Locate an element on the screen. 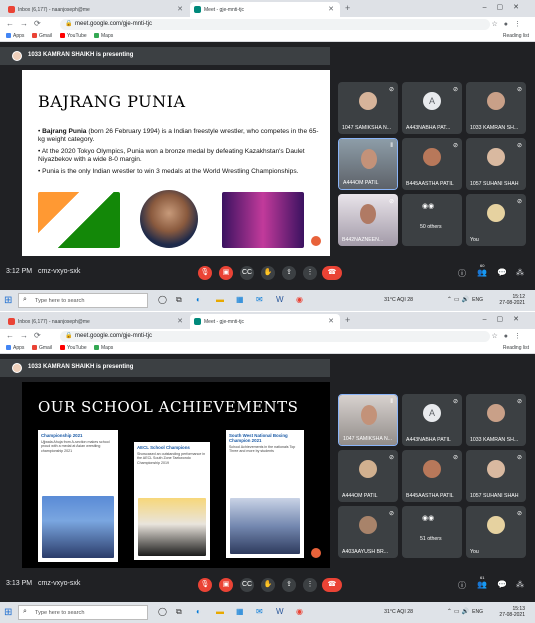 This screenshot has width=535, height=623. taskbar-clock: 15:13 27-08-2021 is located at coordinates (512, 612).